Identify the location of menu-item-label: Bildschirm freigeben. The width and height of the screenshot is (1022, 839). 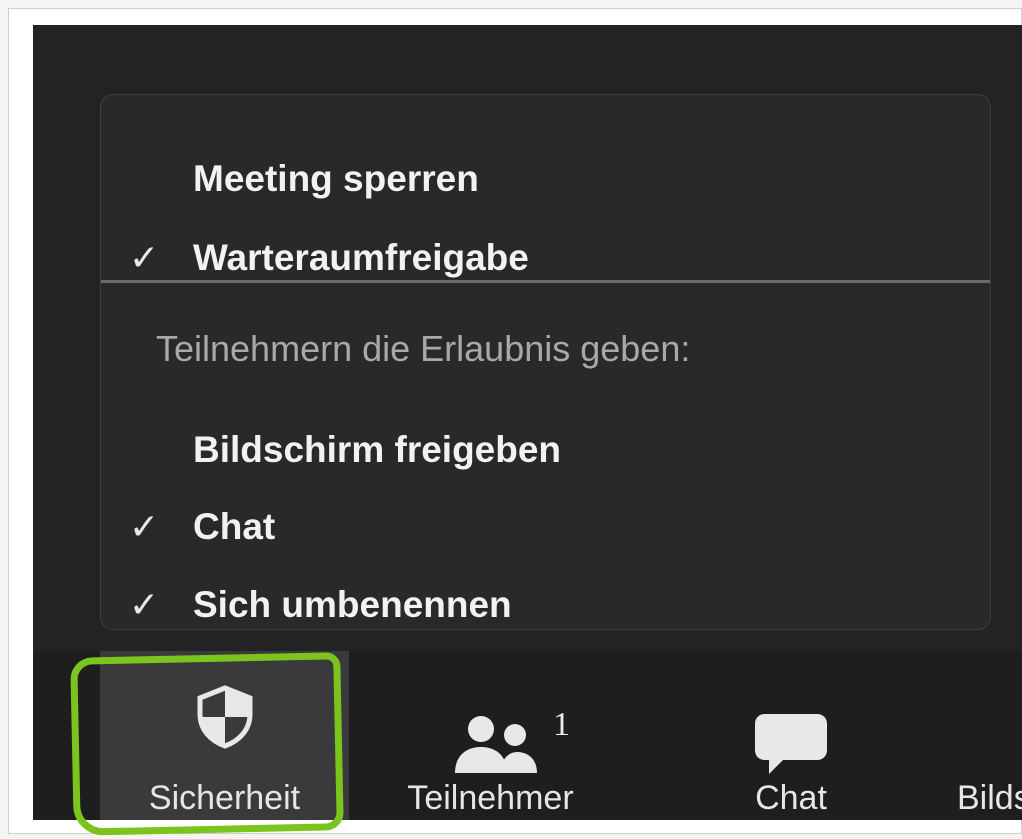
(377, 449).